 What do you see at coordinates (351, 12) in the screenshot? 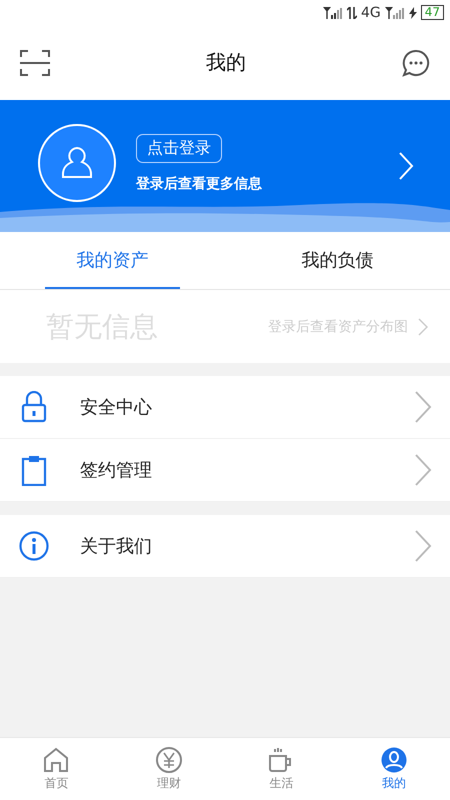
I see `data-transfer-icon` at bounding box center [351, 12].